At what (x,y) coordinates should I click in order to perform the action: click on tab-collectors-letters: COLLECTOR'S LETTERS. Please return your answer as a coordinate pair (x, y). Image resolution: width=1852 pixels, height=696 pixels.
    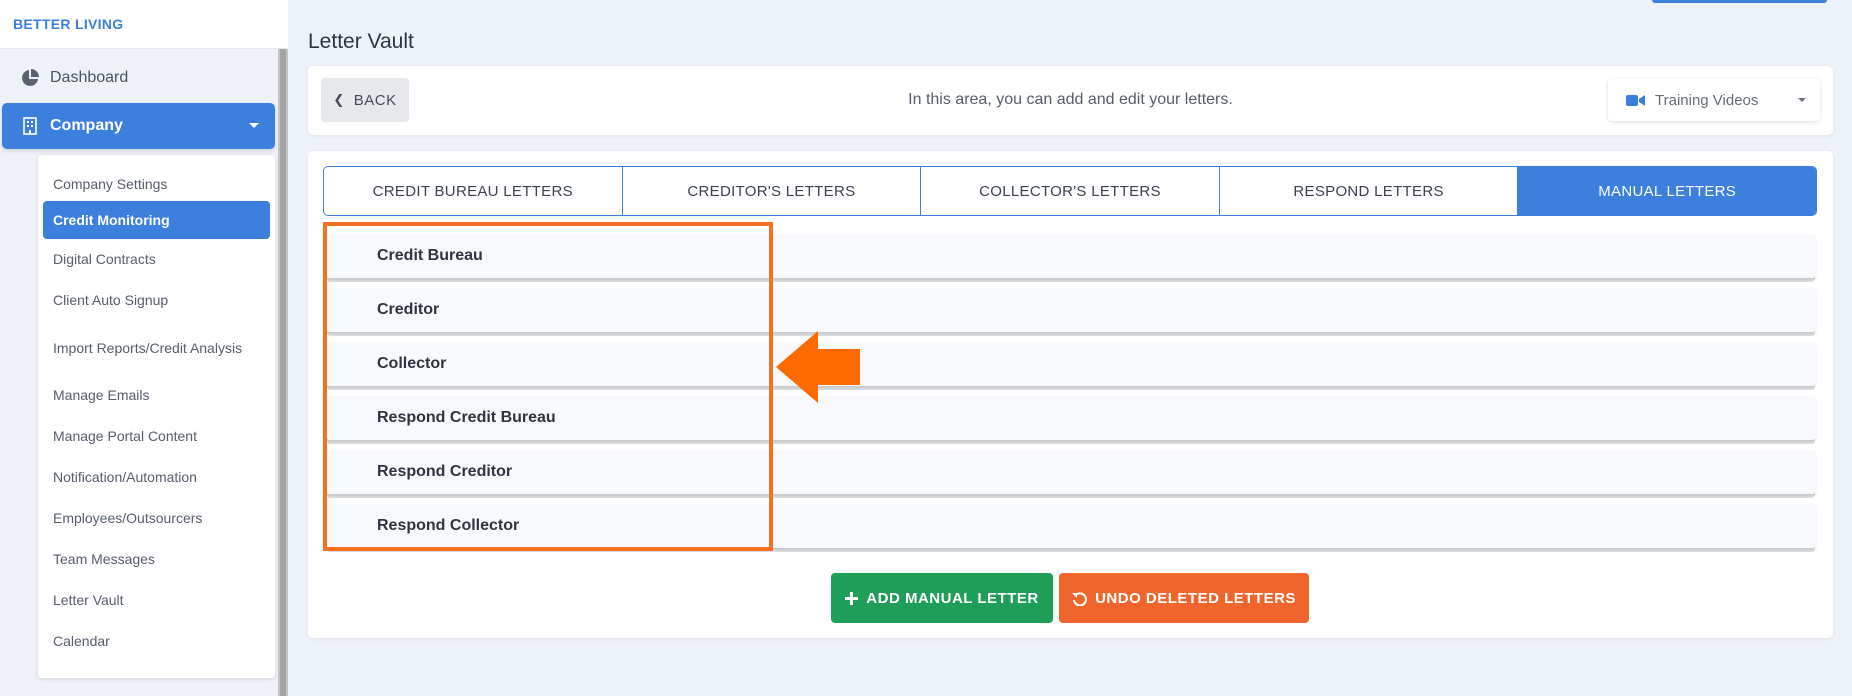
    Looking at the image, I should click on (1070, 191).